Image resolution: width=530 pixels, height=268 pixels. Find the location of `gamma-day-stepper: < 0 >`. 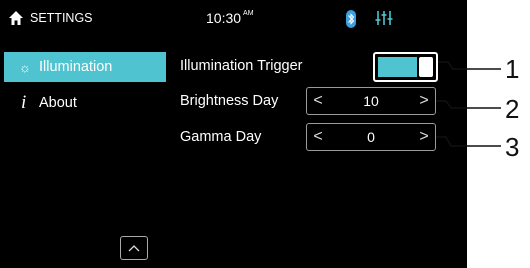

gamma-day-stepper: < 0 > is located at coordinates (371, 137).